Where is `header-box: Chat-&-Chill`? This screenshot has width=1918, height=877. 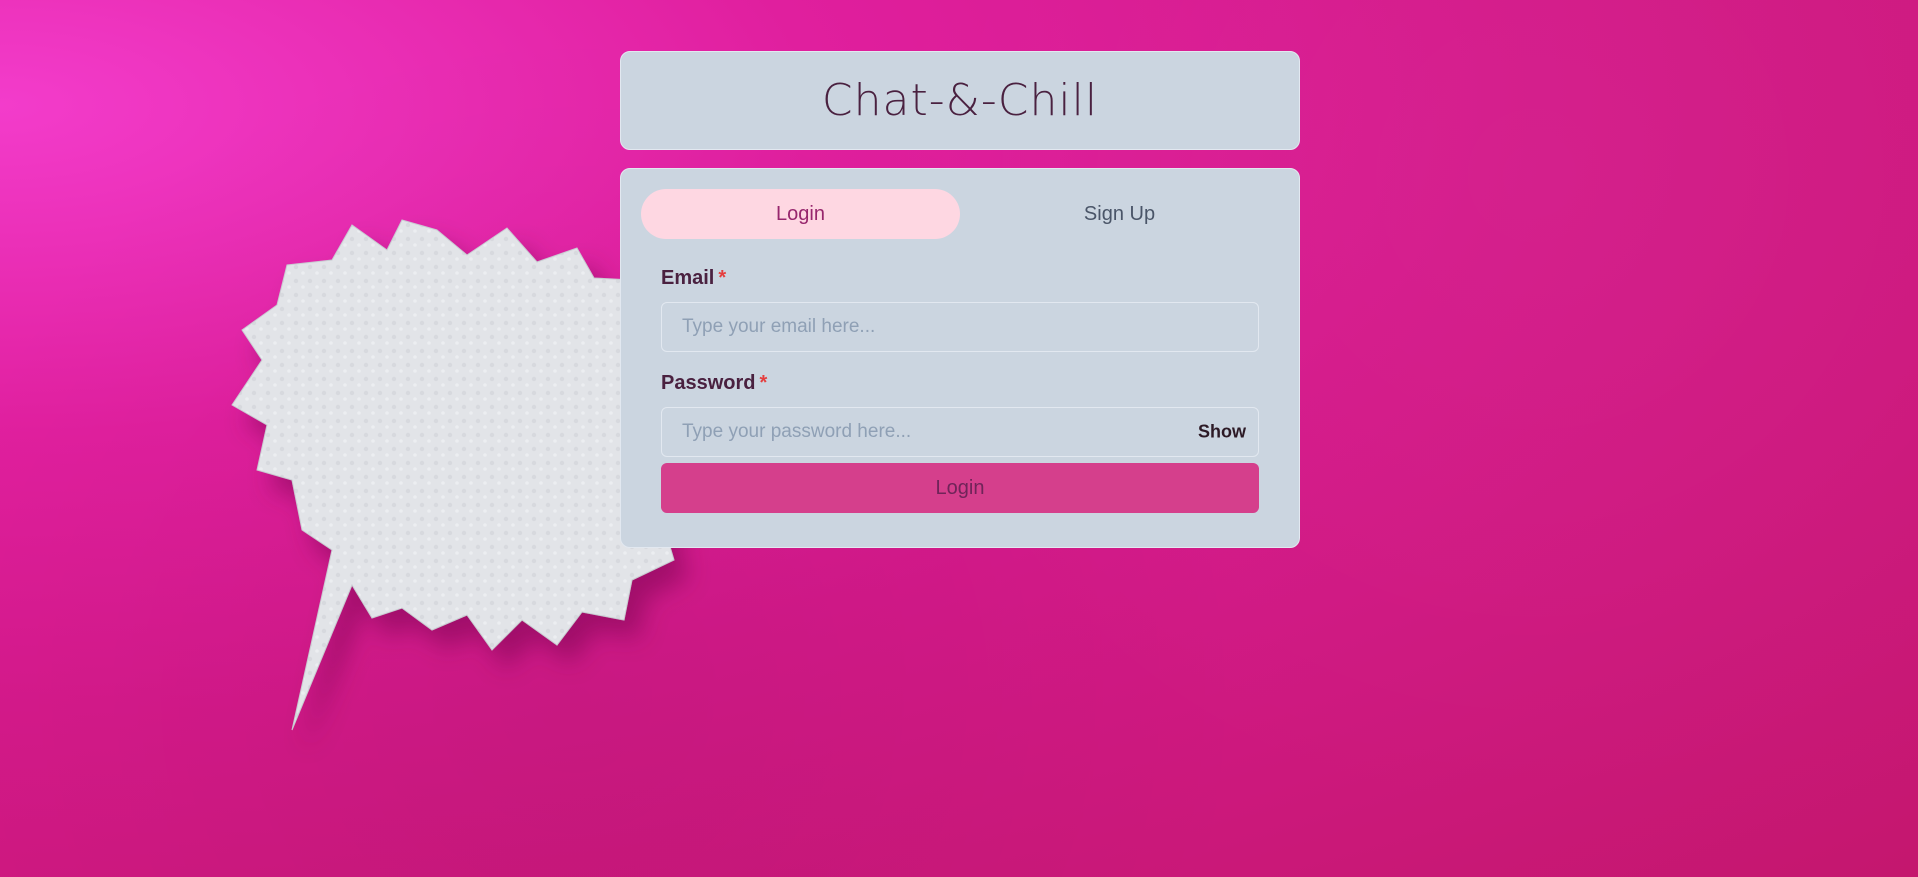
header-box: Chat-&-Chill is located at coordinates (960, 100).